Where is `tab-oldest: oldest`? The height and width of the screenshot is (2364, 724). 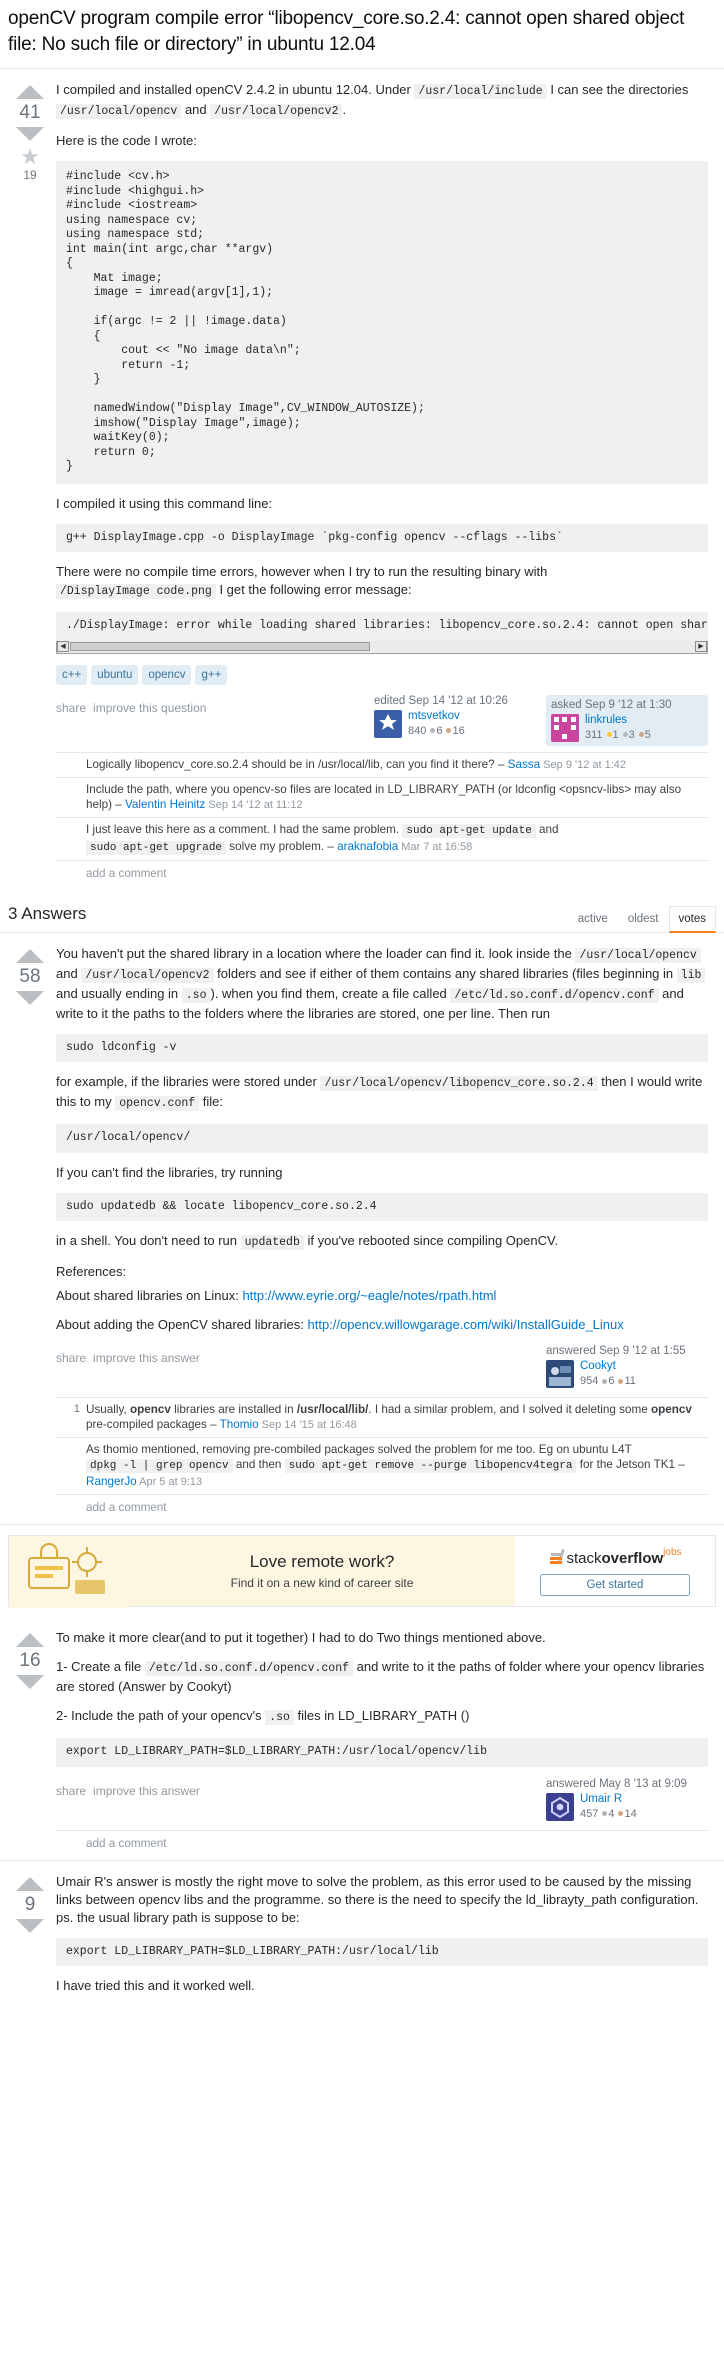 tab-oldest: oldest is located at coordinates (643, 919).